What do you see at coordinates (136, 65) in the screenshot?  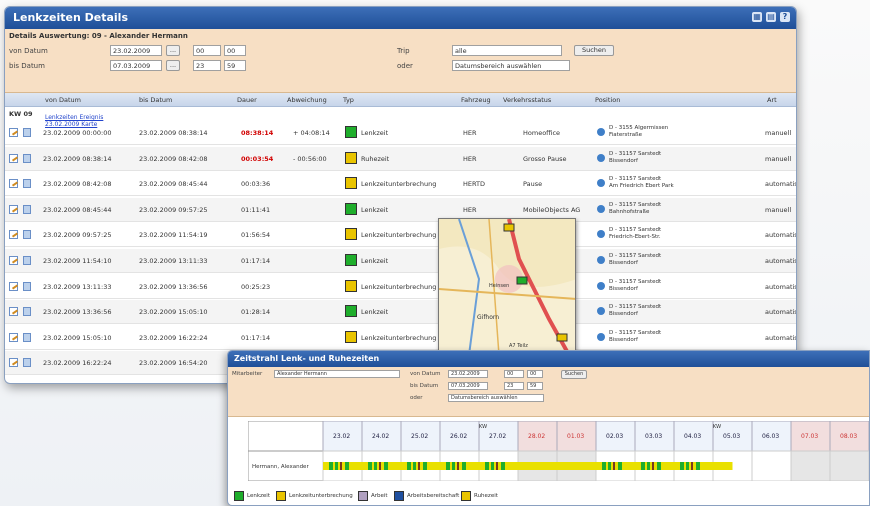 I see `bis-datum-input: 07.03.2009` at bounding box center [136, 65].